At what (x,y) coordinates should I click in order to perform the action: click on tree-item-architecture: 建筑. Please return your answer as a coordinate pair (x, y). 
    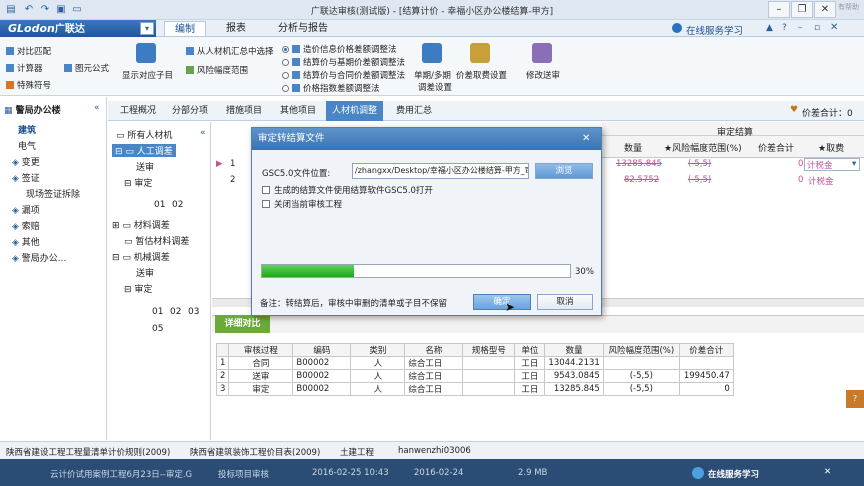
    Looking at the image, I should click on (27, 129).